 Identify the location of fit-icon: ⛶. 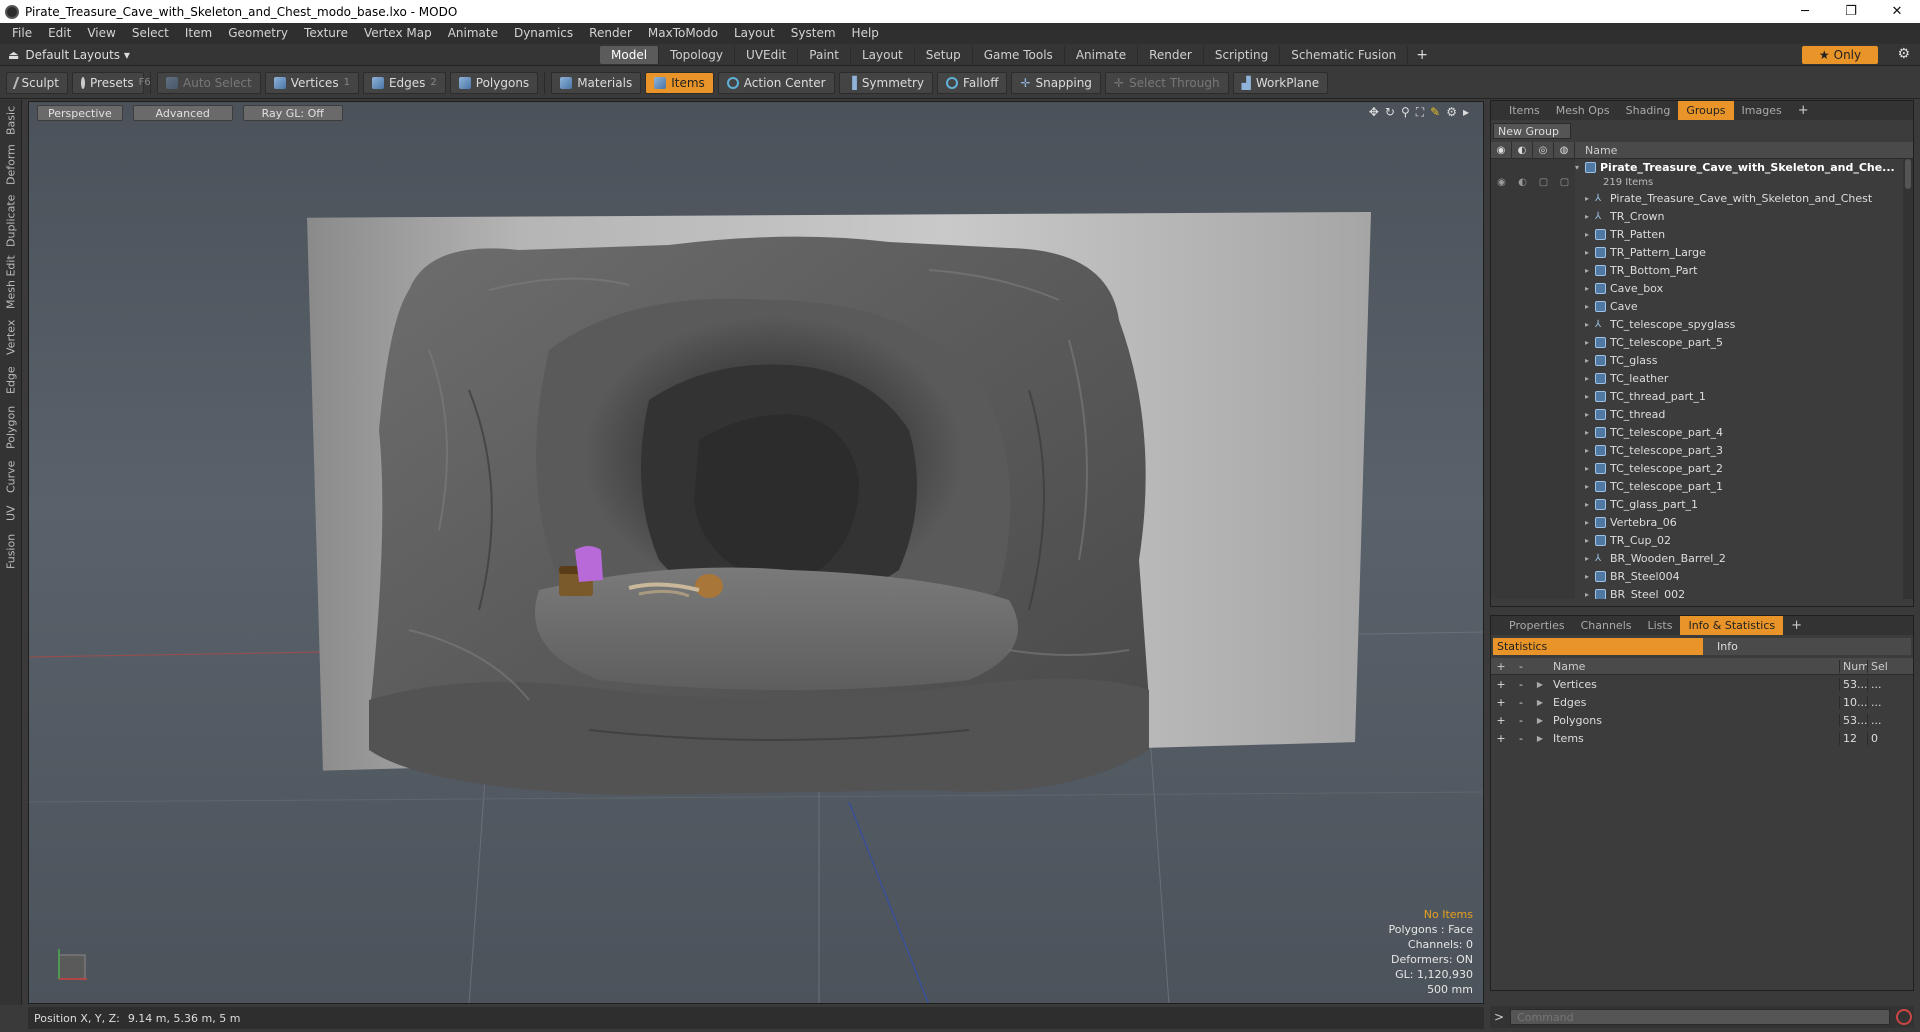
(1420, 112).